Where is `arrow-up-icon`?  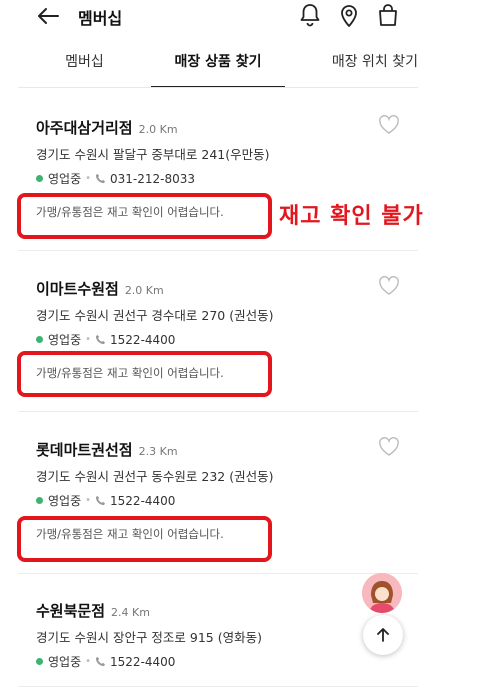 arrow-up-icon is located at coordinates (383, 635).